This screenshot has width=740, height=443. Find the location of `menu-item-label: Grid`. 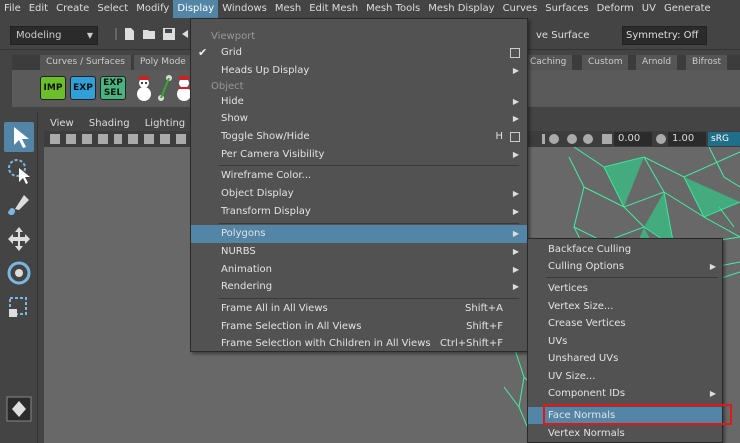

menu-item-label: Grid is located at coordinates (231, 52).